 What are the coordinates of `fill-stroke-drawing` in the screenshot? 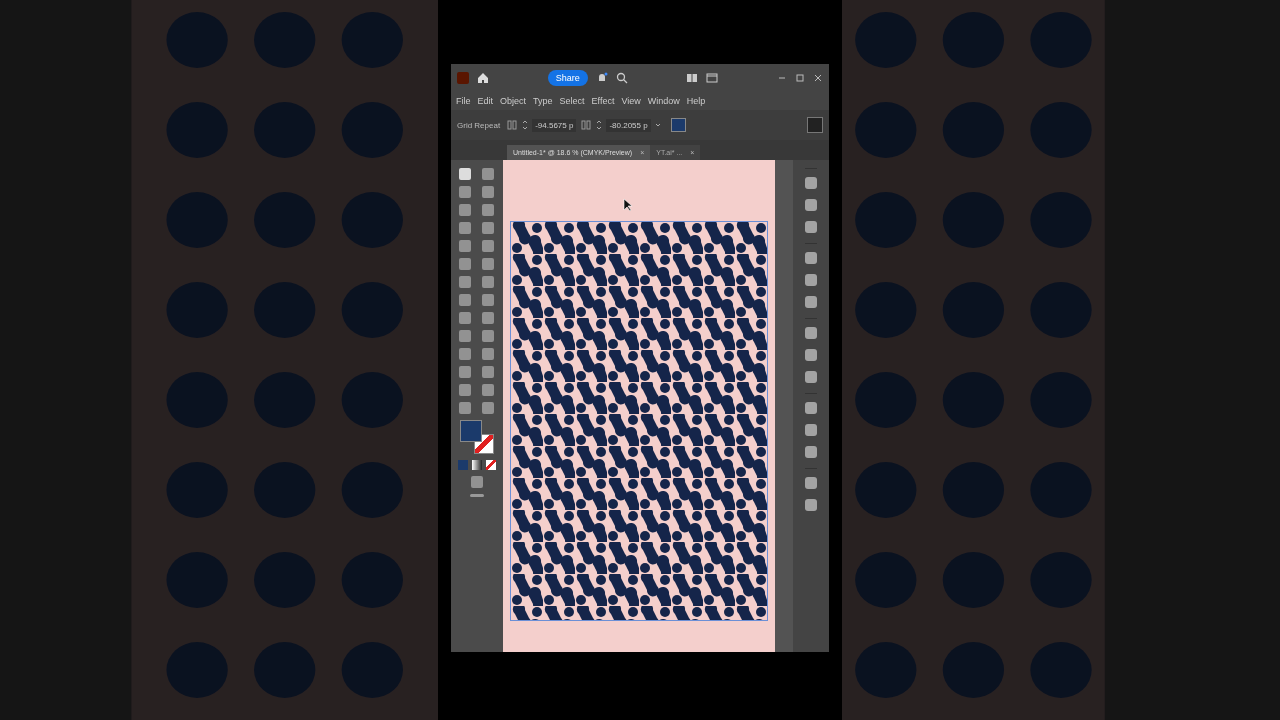 It's located at (477, 437).